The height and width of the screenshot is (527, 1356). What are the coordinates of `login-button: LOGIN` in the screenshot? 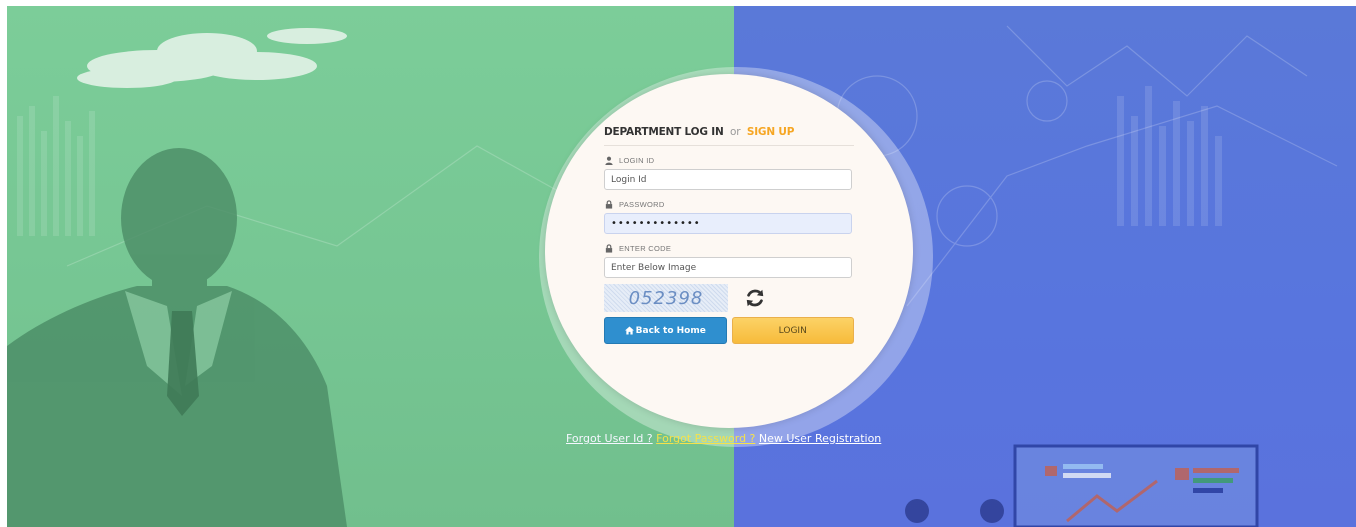 It's located at (792, 330).